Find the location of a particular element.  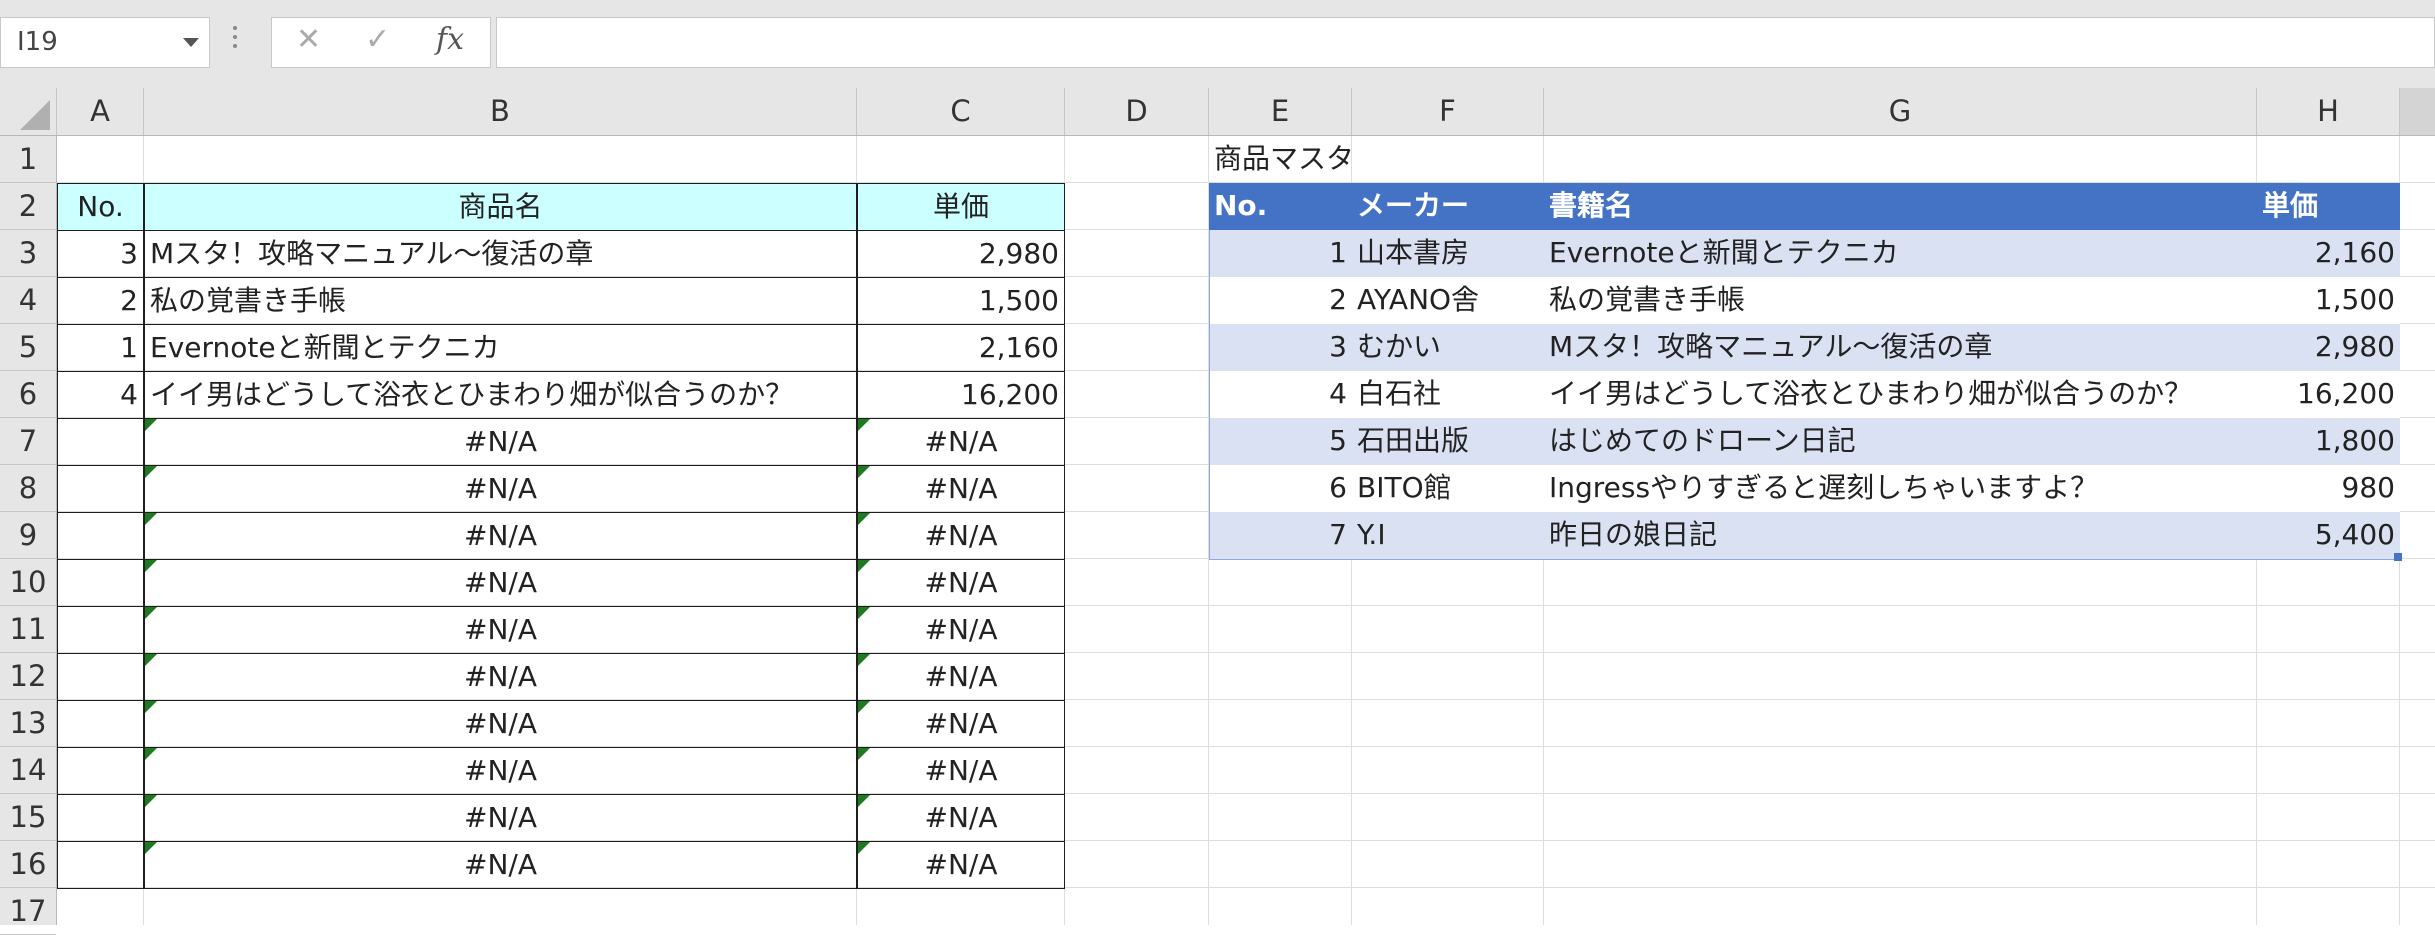

table-cell: 3 is located at coordinates (100, 254).